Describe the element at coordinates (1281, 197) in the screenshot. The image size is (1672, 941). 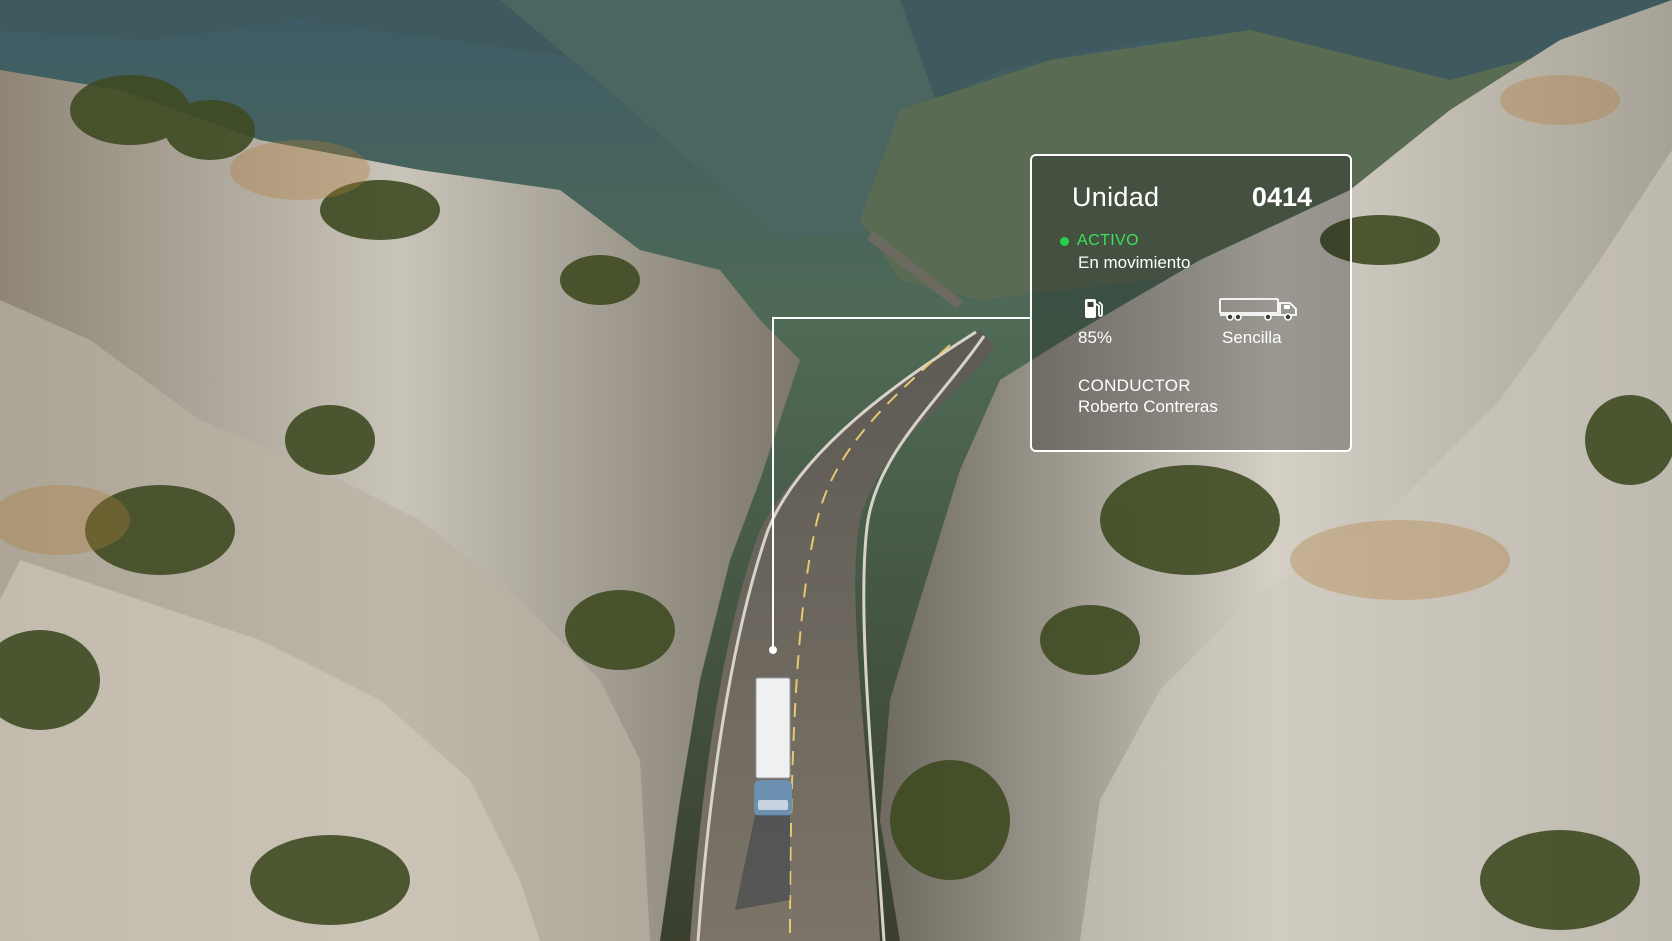
I see `unit-number: 0414` at that location.